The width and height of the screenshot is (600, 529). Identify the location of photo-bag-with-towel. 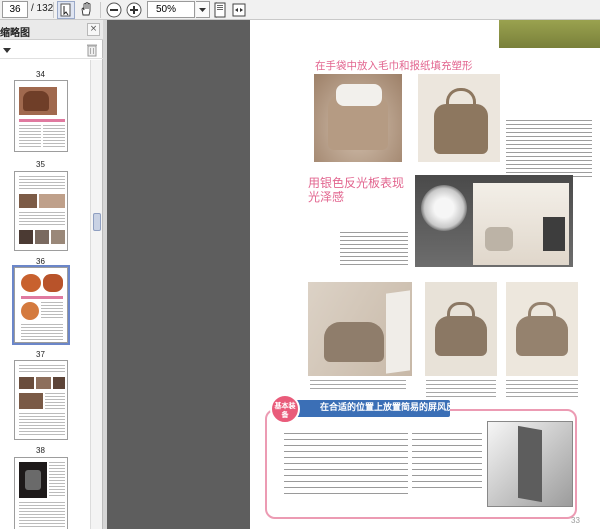
(358, 118).